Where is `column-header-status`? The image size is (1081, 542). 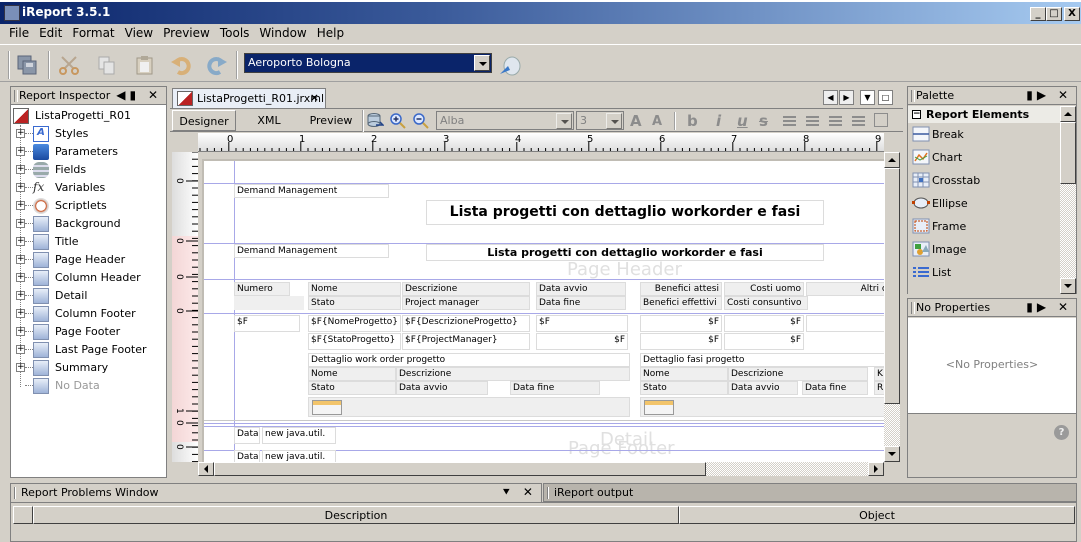
column-header-status is located at coordinates (23, 515).